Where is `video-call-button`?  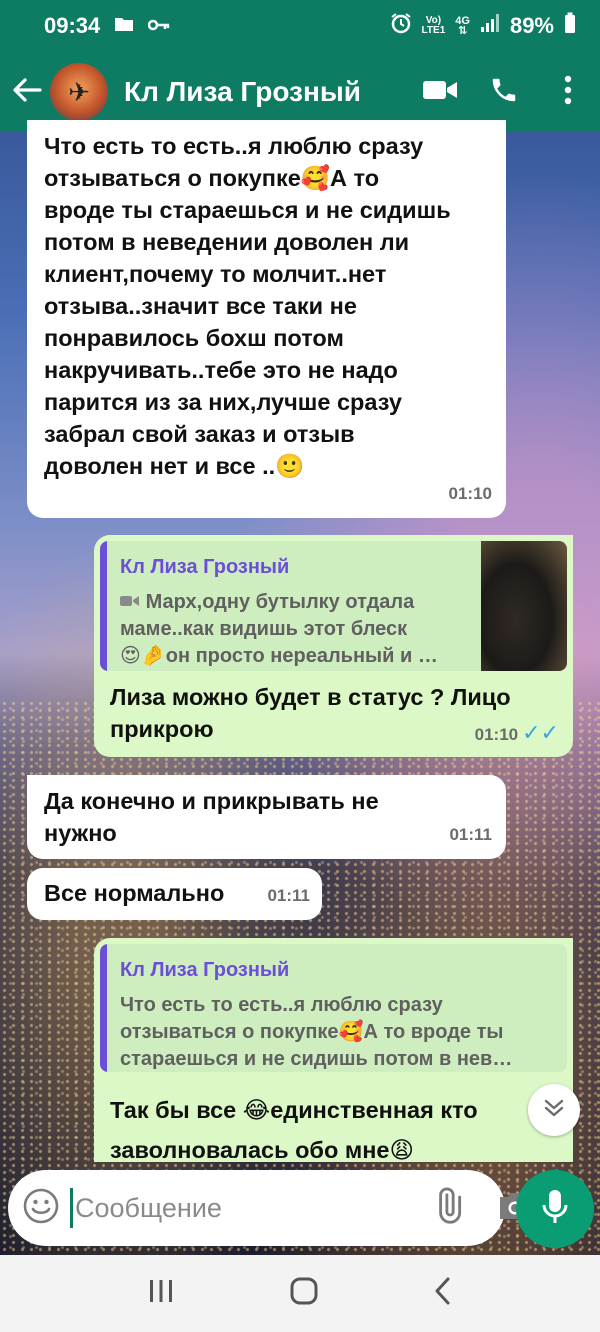
video-call-button is located at coordinates (440, 92).